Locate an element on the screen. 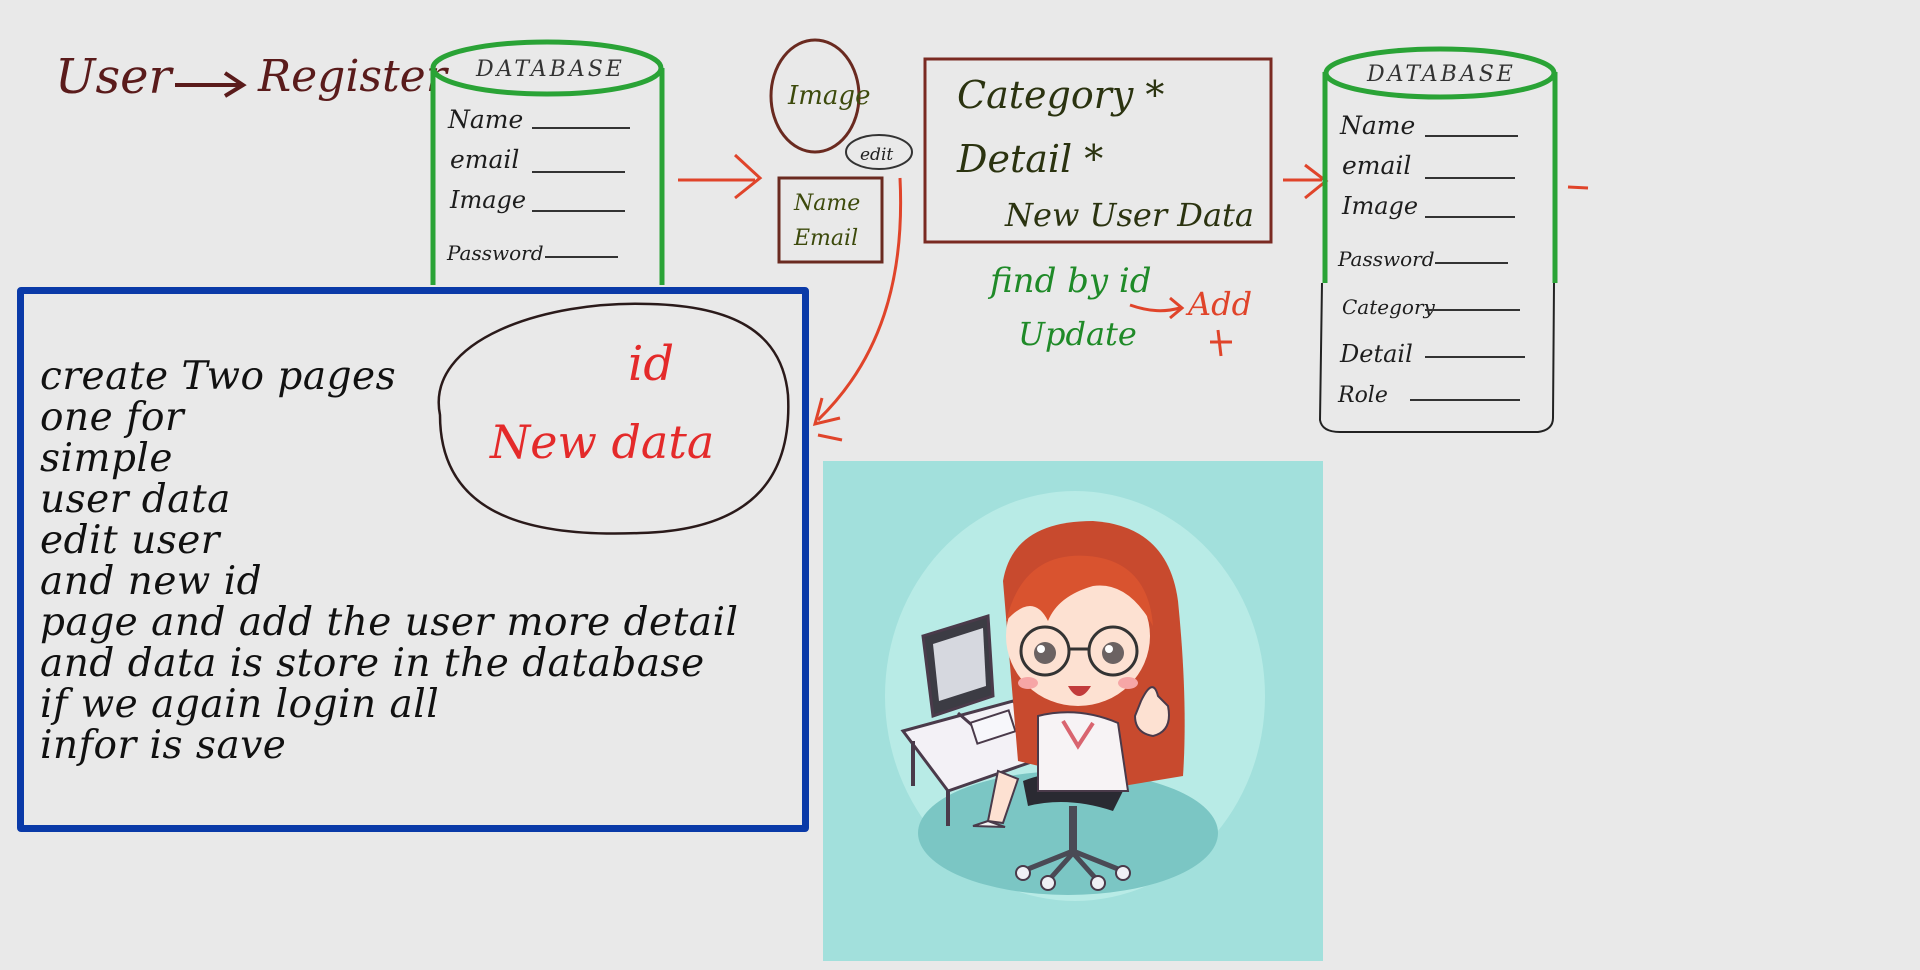 Image resolution: width=1920 pixels, height=970 pixels. note-line: and data is store in the database is located at coordinates (372, 663).